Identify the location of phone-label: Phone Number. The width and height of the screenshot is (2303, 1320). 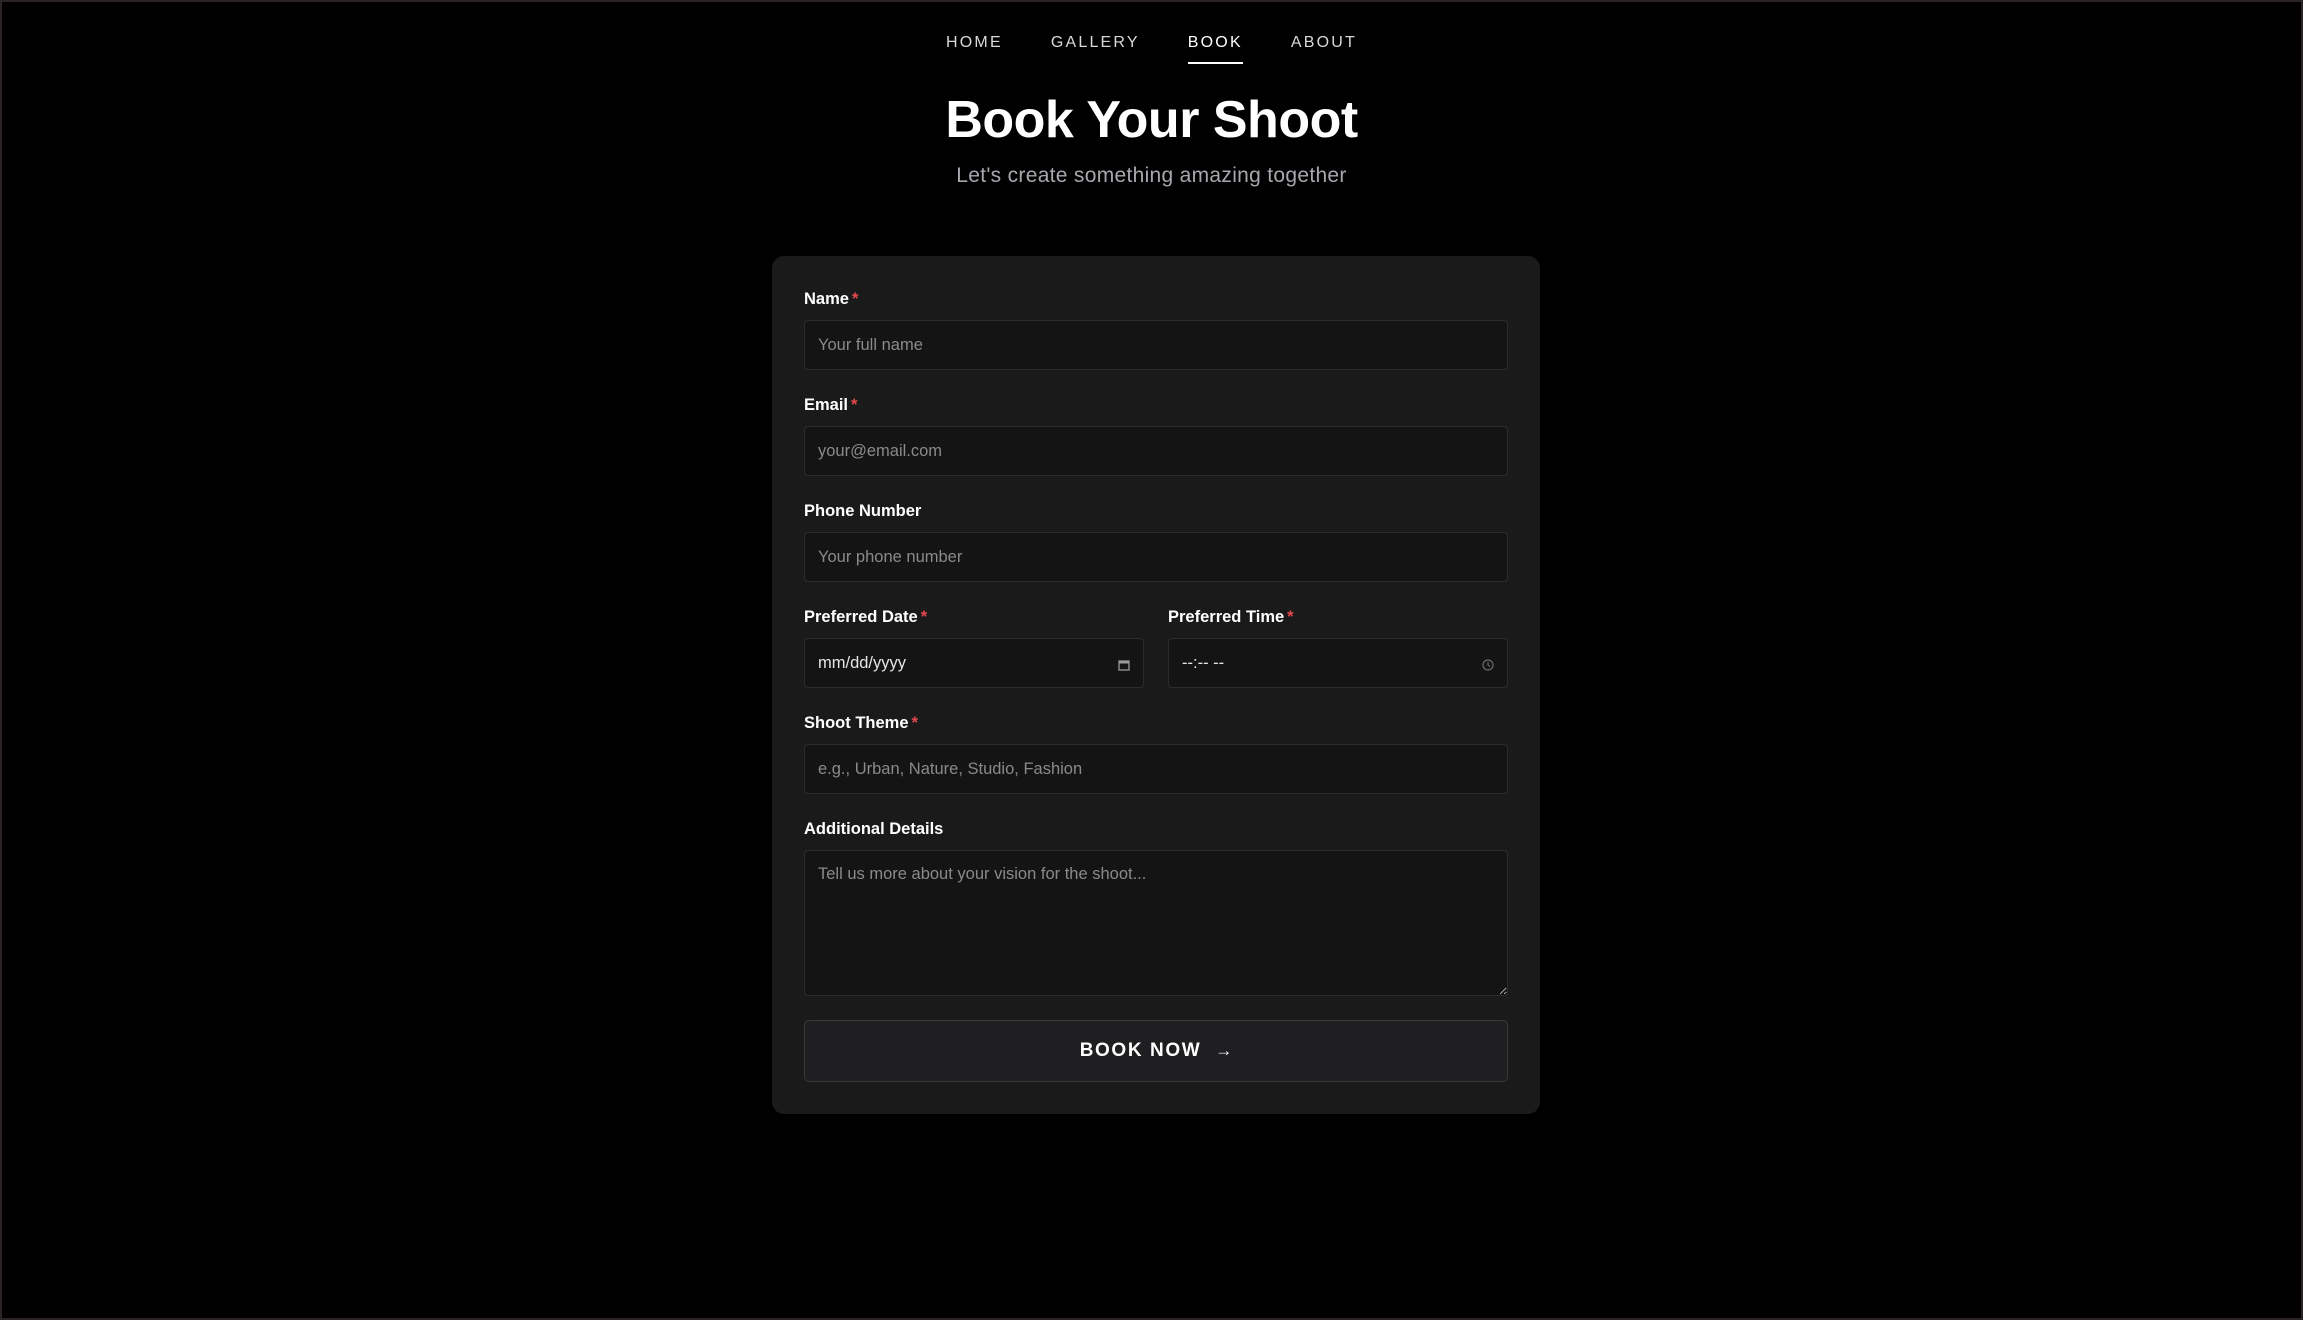
(862, 511).